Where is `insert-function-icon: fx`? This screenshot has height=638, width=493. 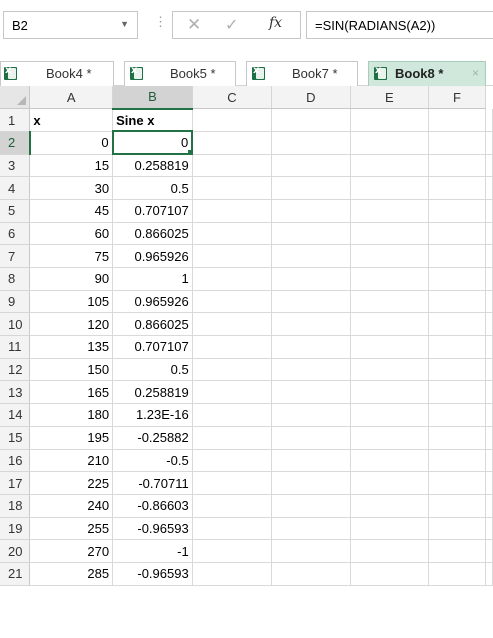
insert-function-icon: fx is located at coordinates (275, 23).